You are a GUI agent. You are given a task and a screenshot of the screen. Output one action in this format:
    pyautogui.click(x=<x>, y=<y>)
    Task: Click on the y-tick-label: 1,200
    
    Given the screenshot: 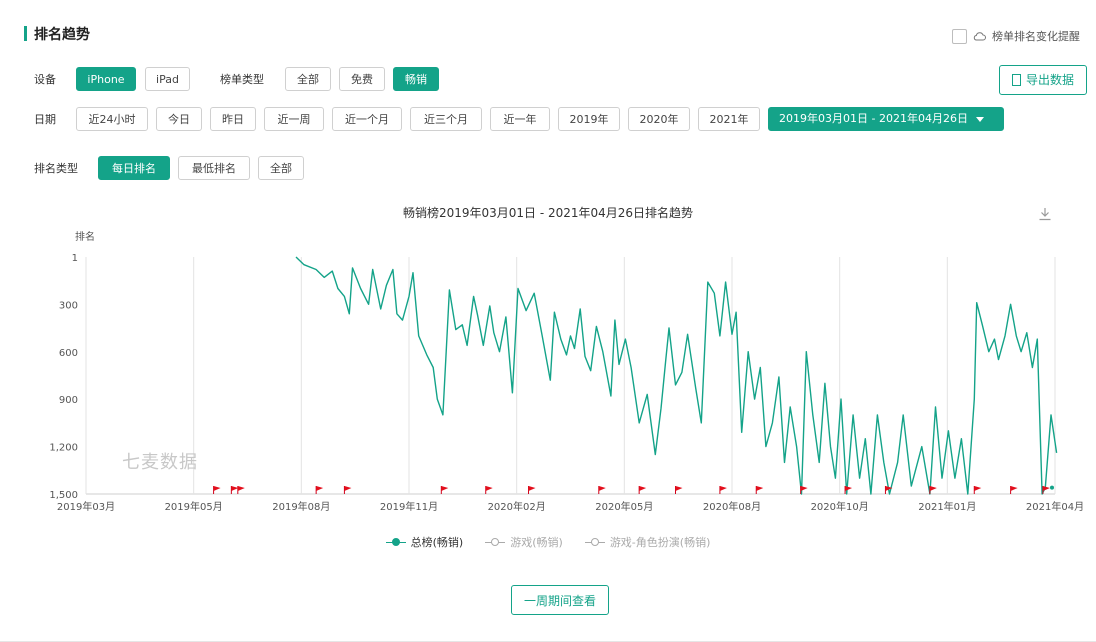 What is the action you would take?
    pyautogui.click(x=63, y=448)
    